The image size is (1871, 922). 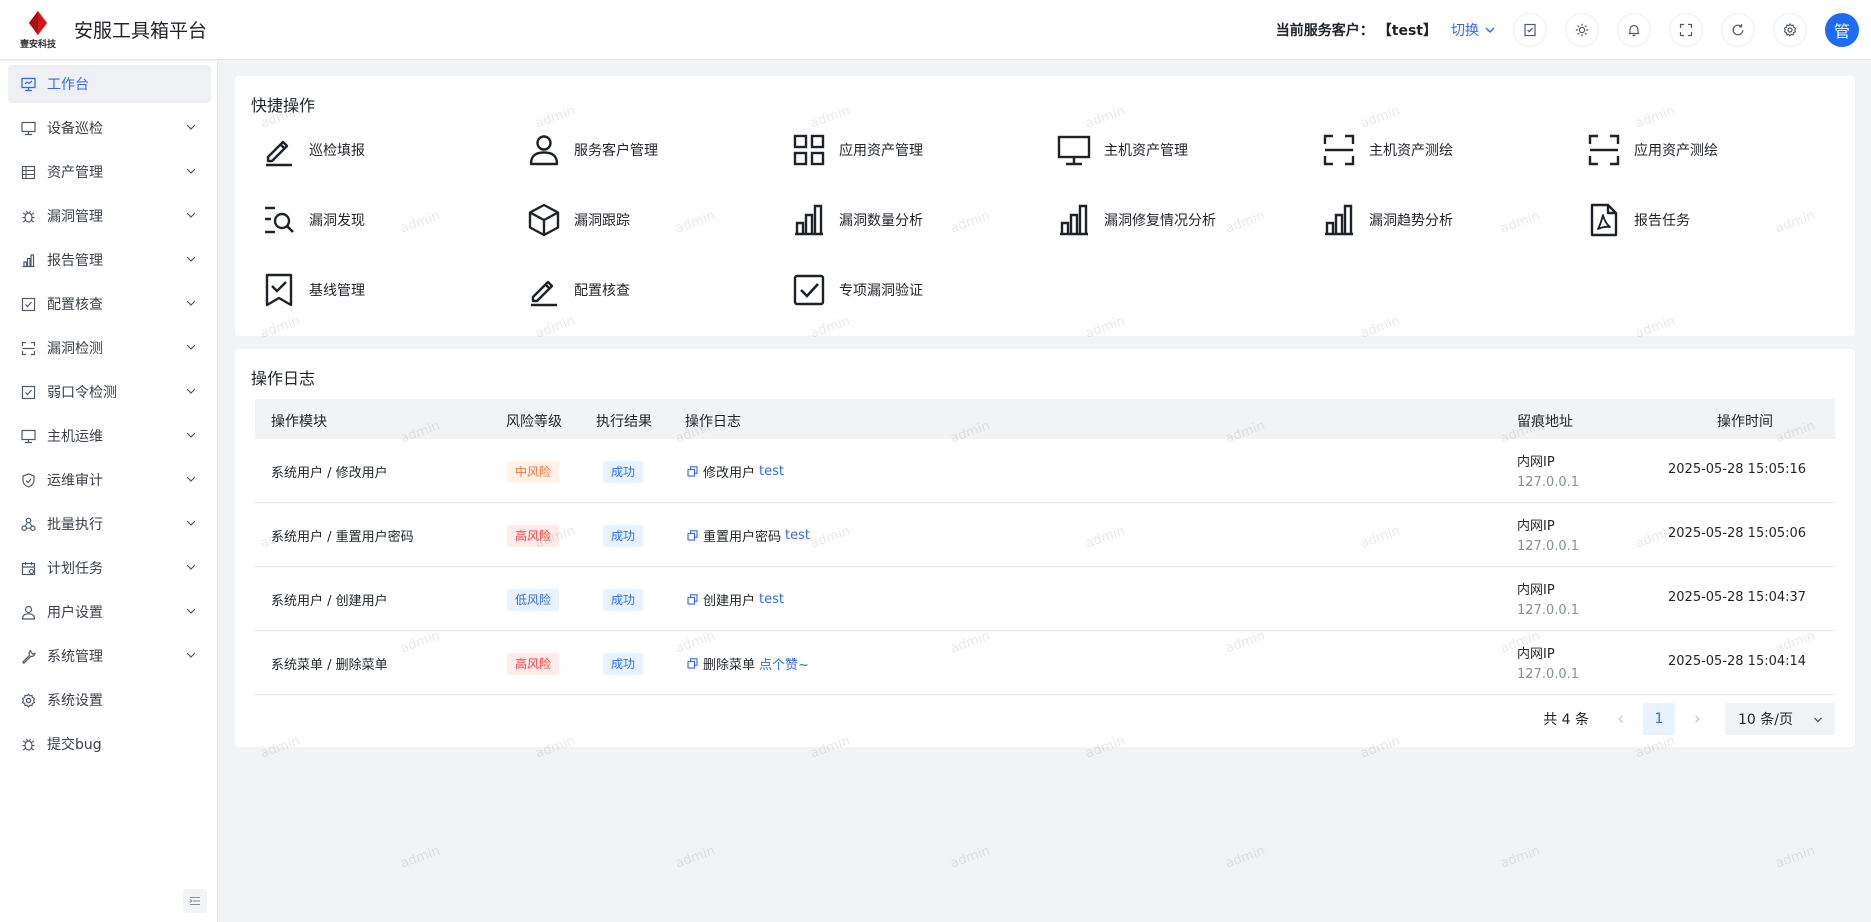 I want to click on quick-label: 专项漏洞验证, so click(x=881, y=291).